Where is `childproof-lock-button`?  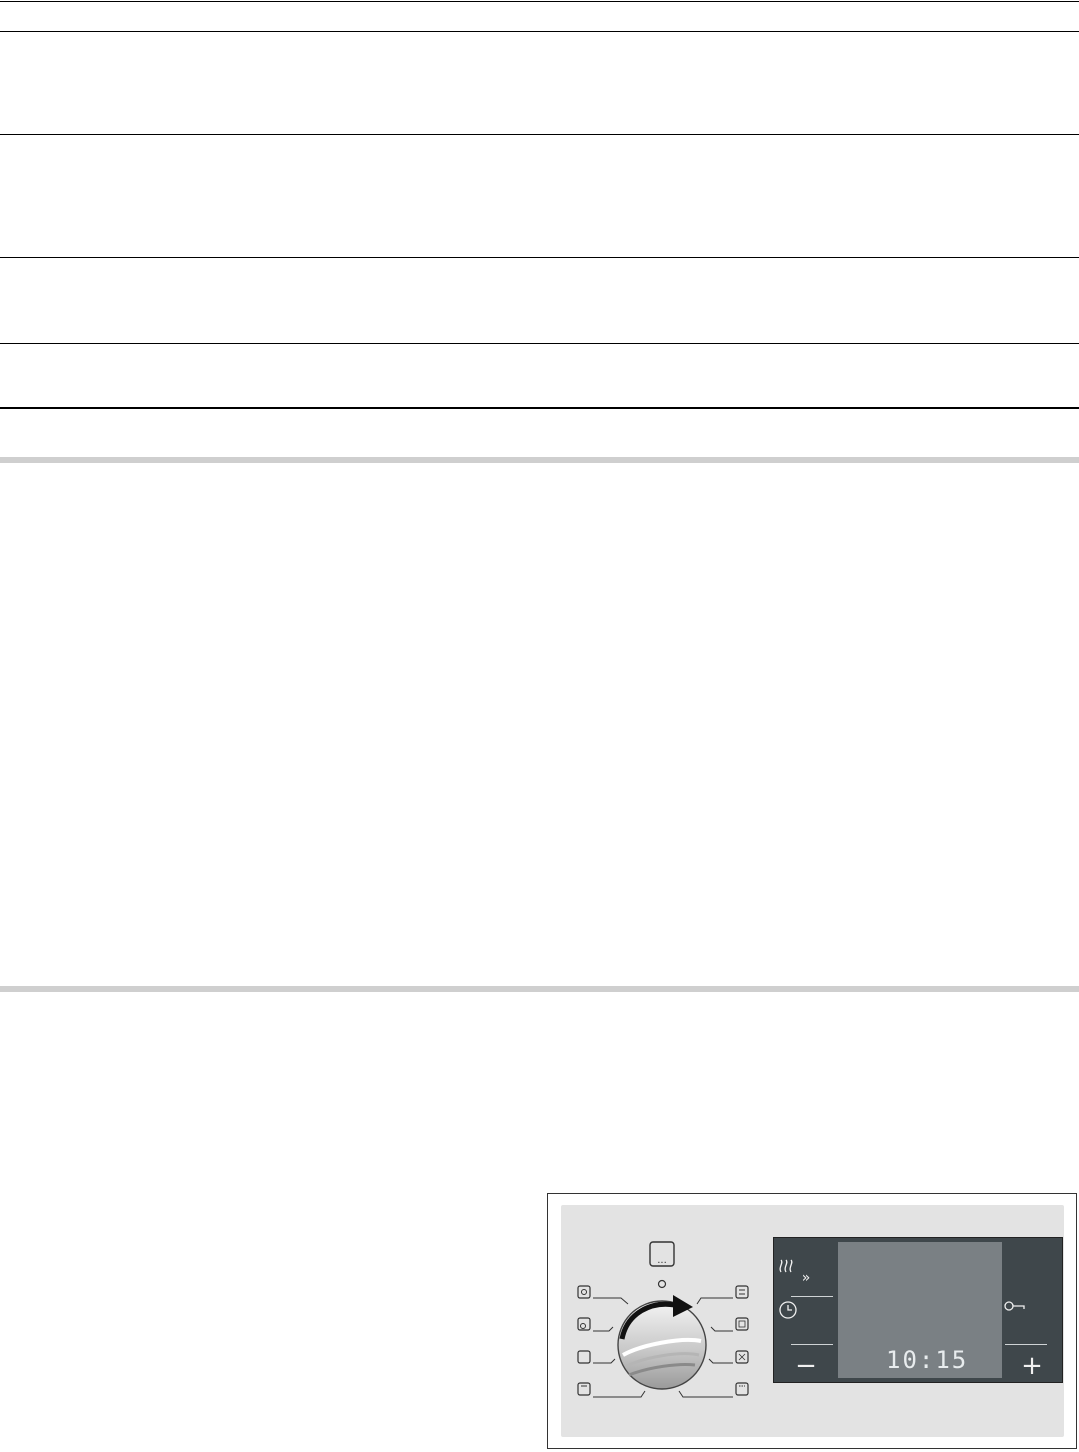 childproof-lock-button is located at coordinates (1032, 1320).